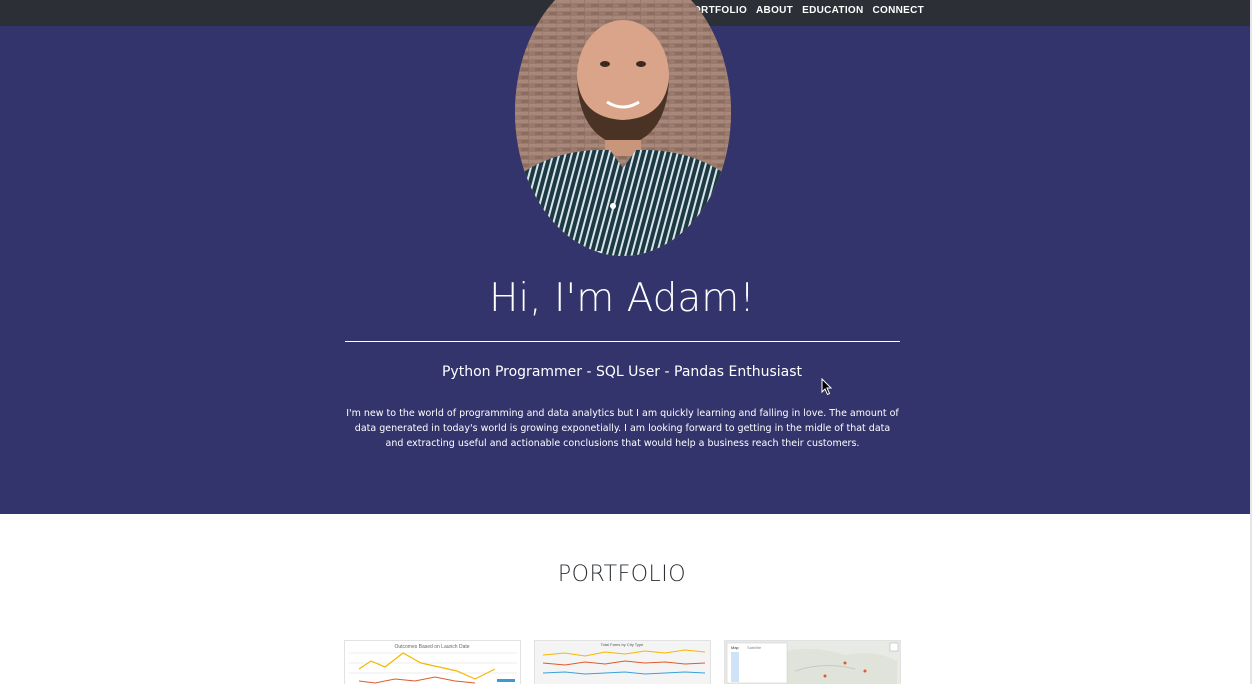 The height and width of the screenshot is (684, 1252). What do you see at coordinates (832, 10) in the screenshot?
I see `nav-link-education: EDUCATION` at bounding box center [832, 10].